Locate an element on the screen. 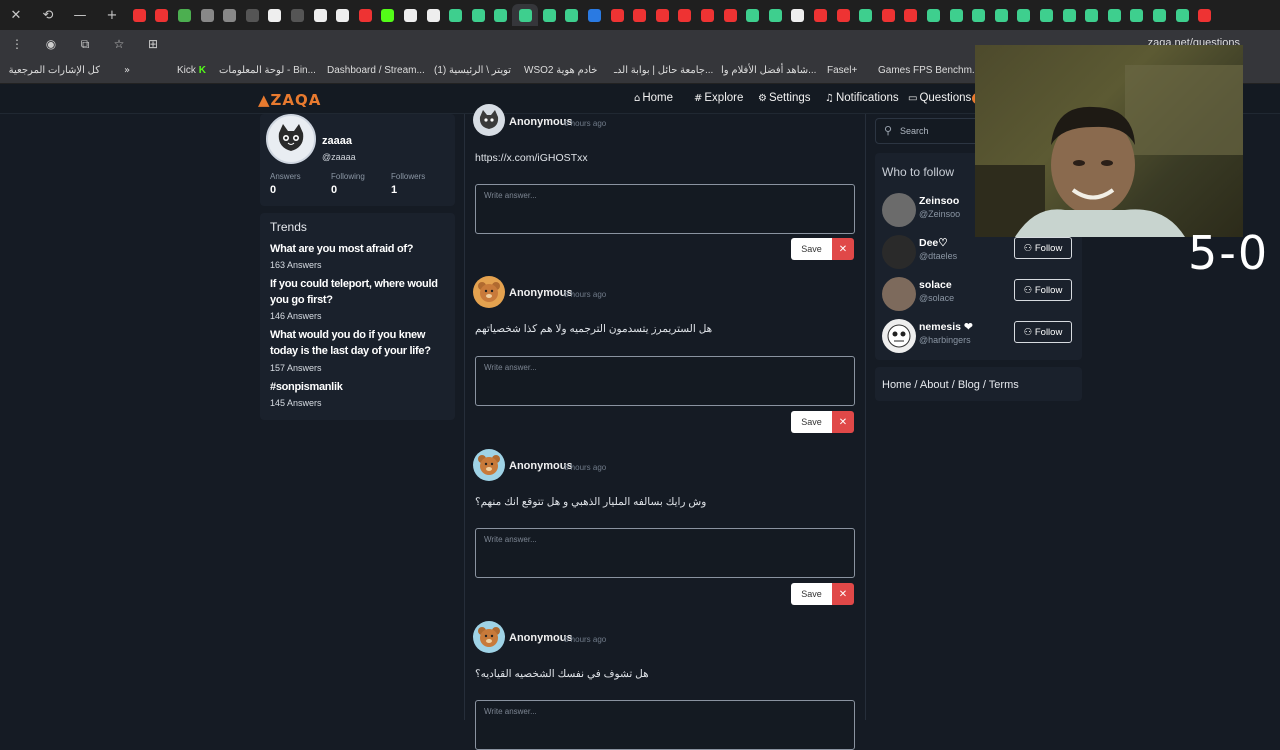  bookmark-twitter: (1) تويتر \ الرئيسية is located at coordinates (472, 70).